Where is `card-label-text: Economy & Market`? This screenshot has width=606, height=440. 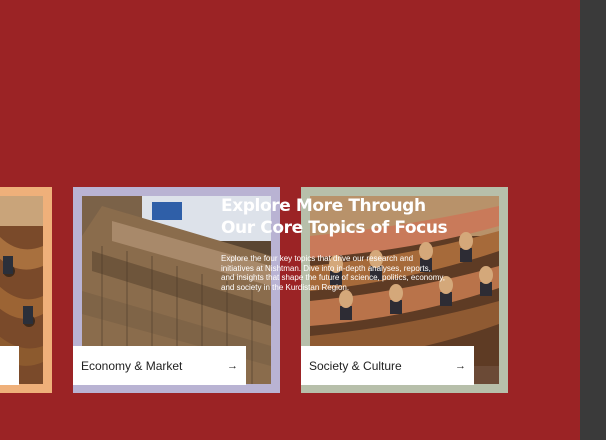
card-label-text: Economy & Market is located at coordinates (132, 365).